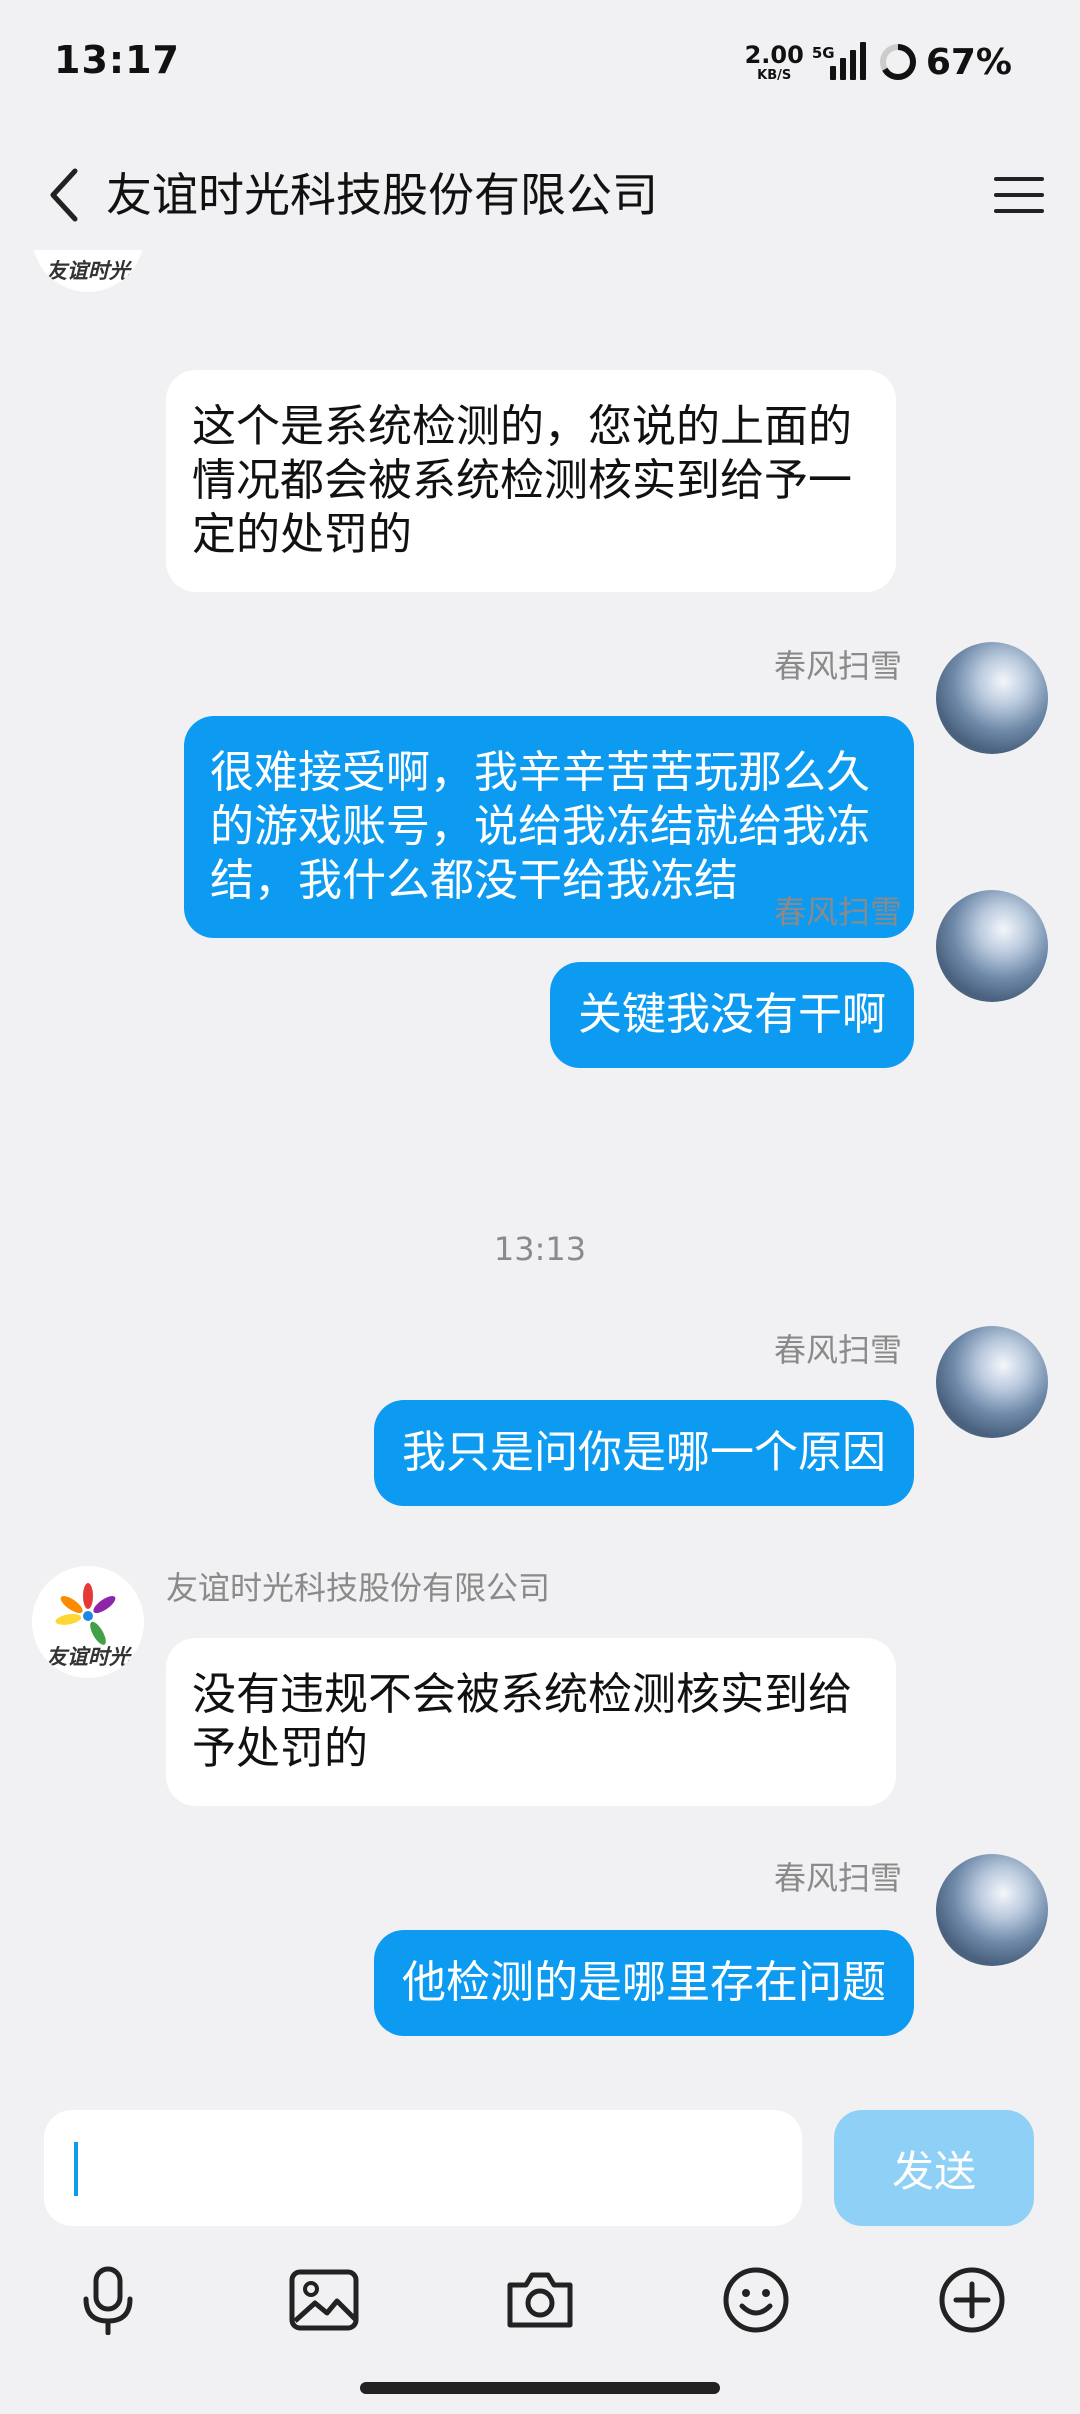  What do you see at coordinates (358, 1588) in the screenshot?
I see `sender-name: 友谊时光科技股份有限公司` at bounding box center [358, 1588].